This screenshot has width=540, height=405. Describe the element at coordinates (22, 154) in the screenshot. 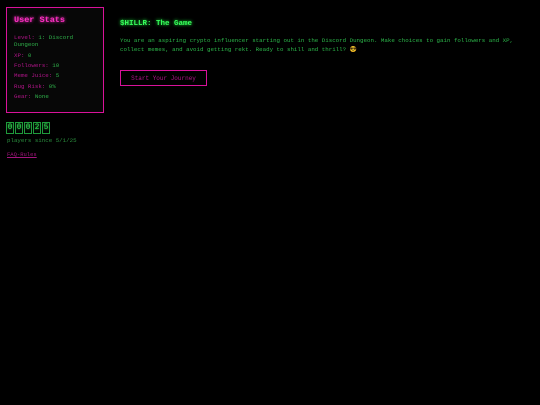

I see `faq-rules-link: FAQ-Rules` at that location.